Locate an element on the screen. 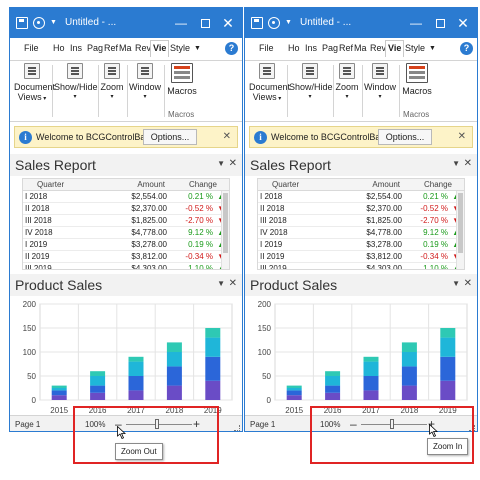 This screenshot has width=480, height=480. resize-grip is located at coordinates (237, 428).